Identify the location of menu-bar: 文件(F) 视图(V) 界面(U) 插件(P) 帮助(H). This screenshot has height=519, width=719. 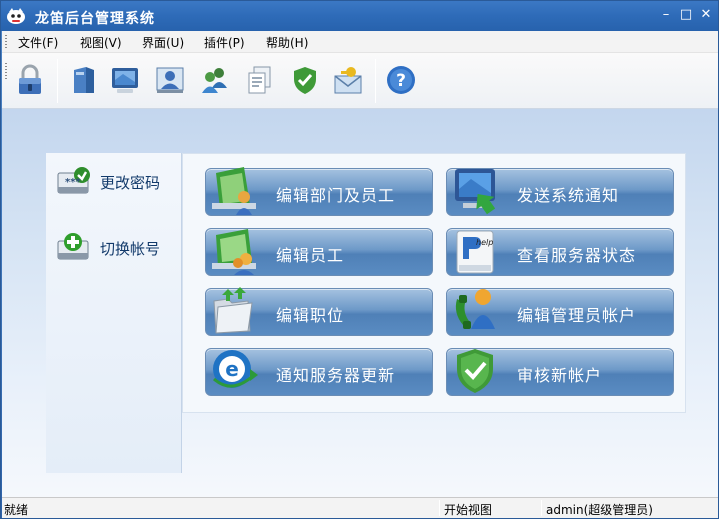
(360, 42).